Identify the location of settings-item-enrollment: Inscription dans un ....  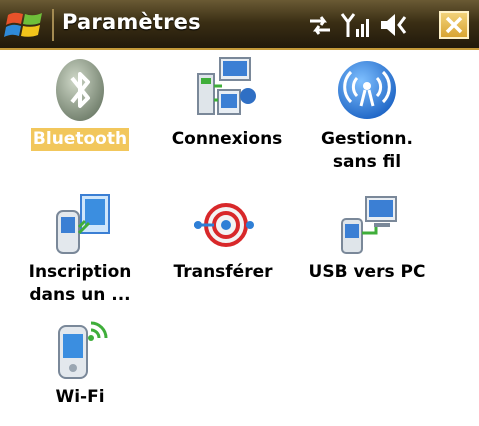
(80, 250).